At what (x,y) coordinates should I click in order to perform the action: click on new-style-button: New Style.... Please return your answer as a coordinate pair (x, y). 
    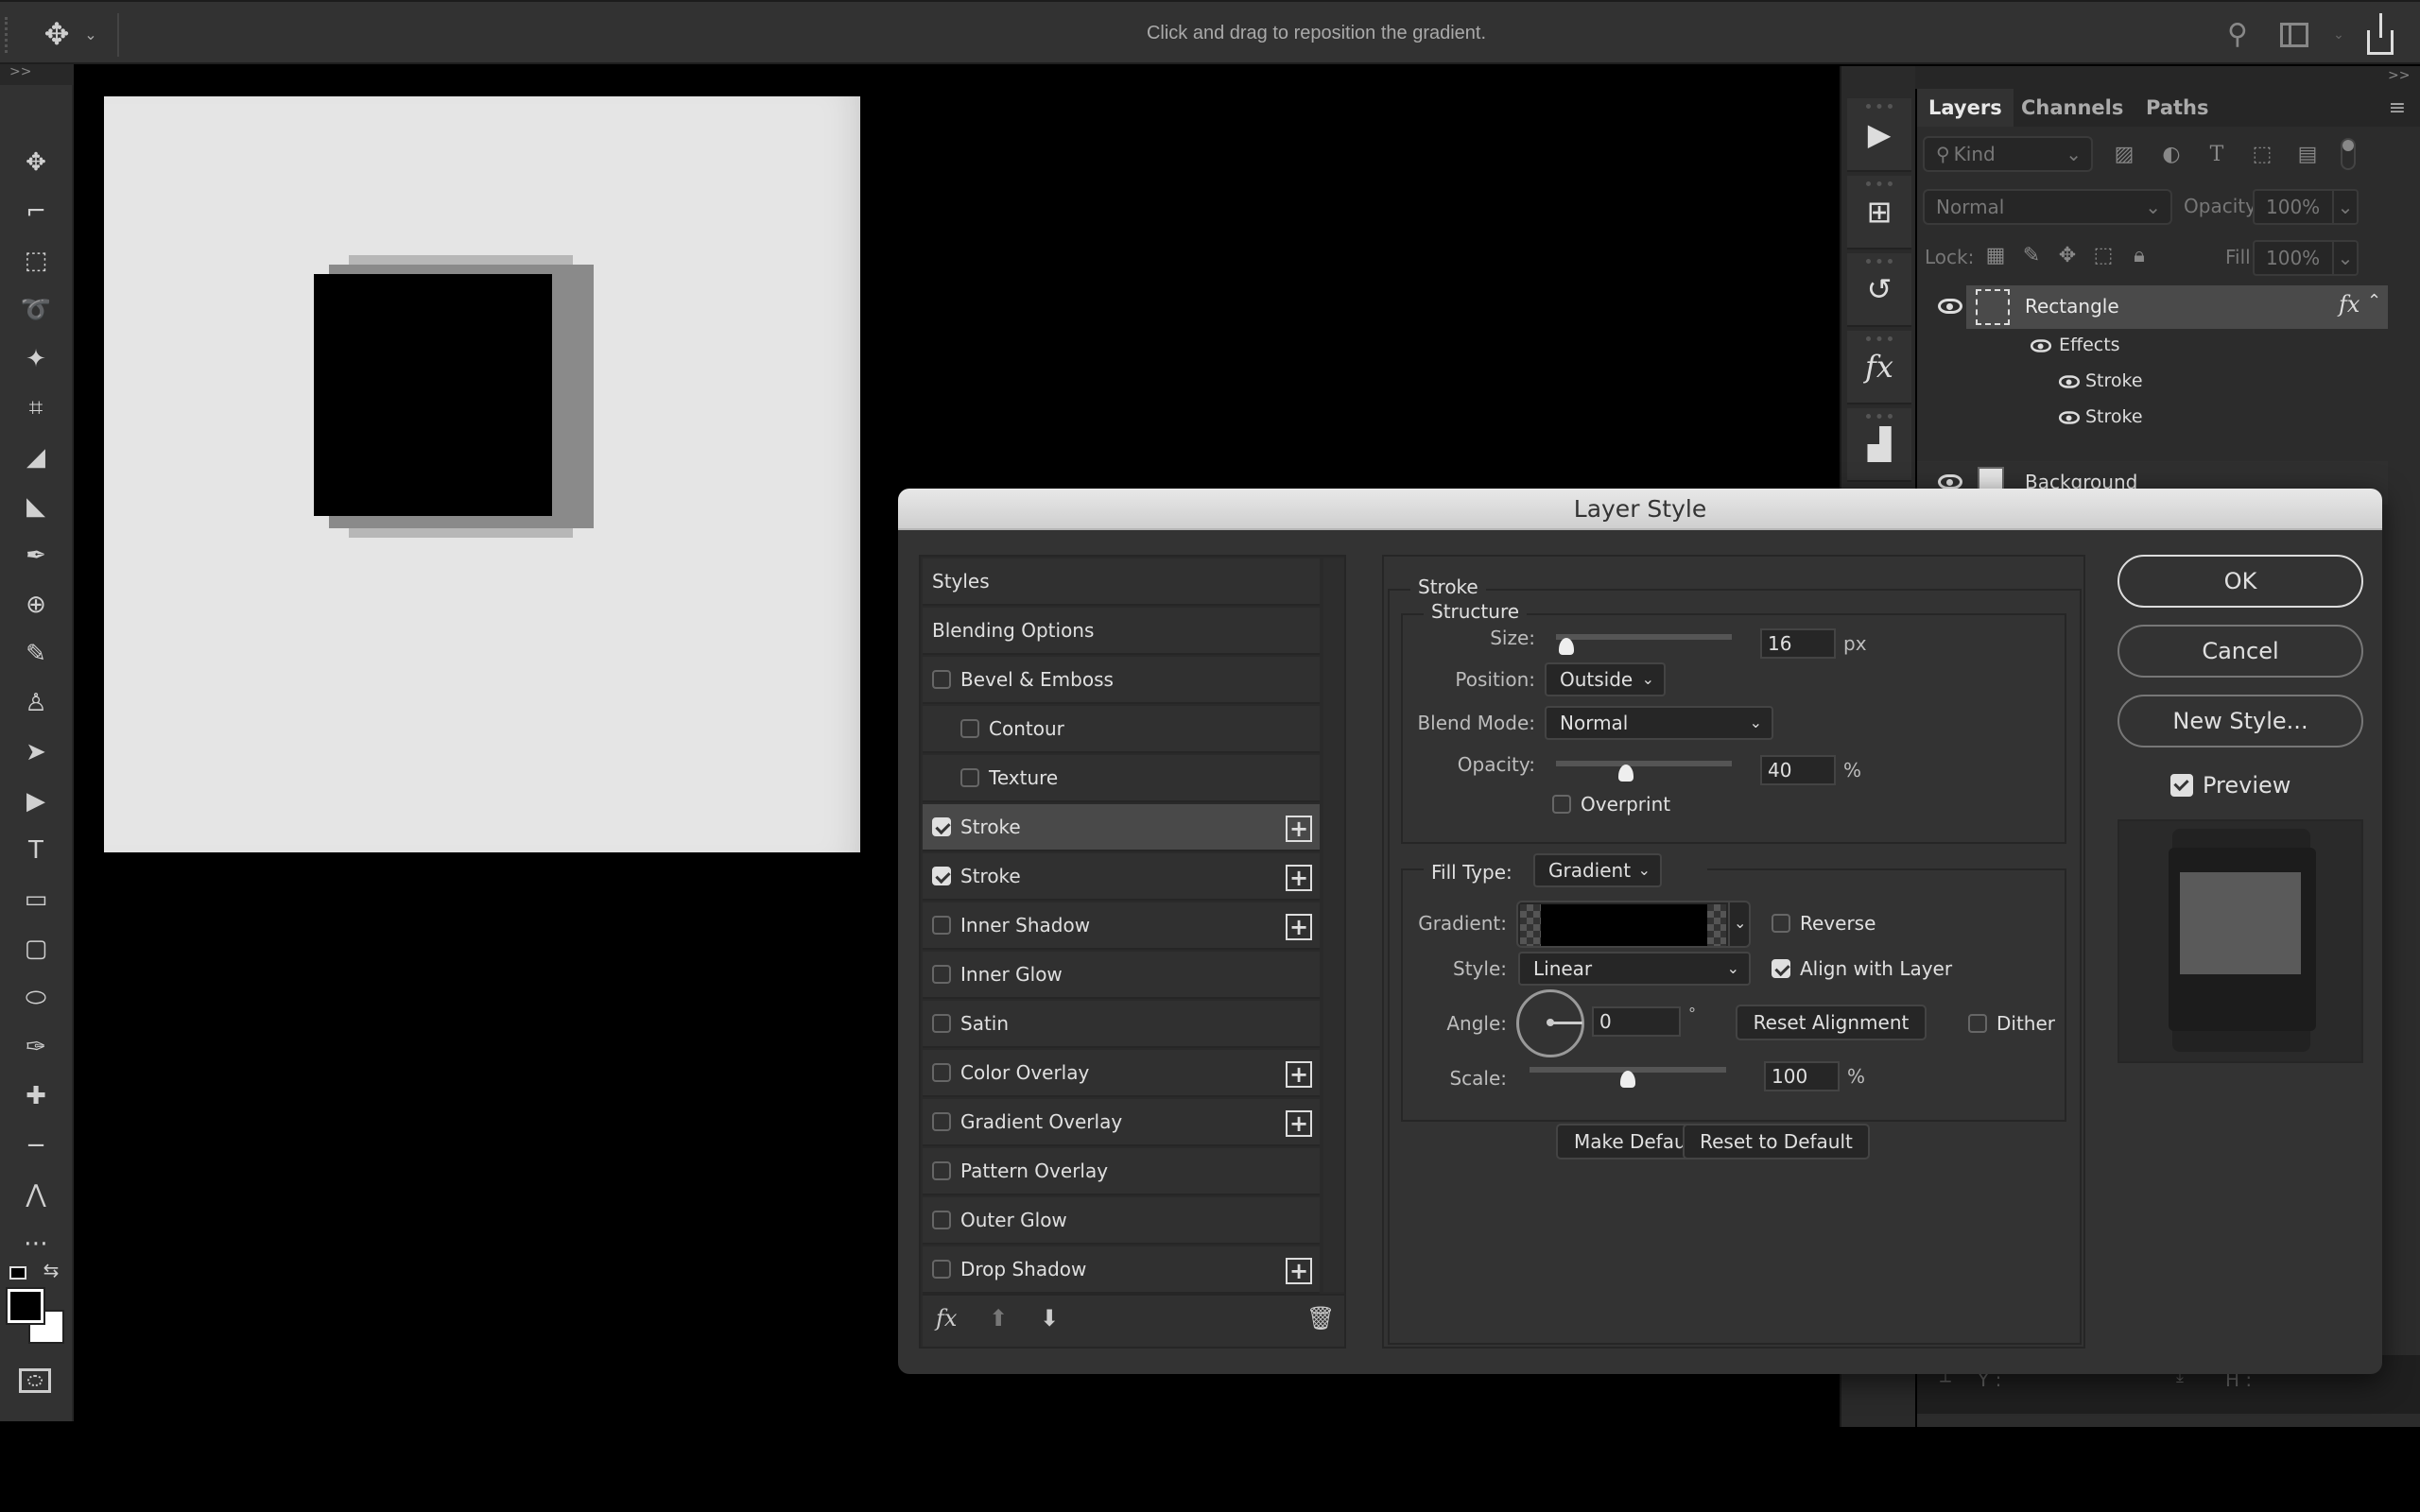
    Looking at the image, I should click on (2240, 721).